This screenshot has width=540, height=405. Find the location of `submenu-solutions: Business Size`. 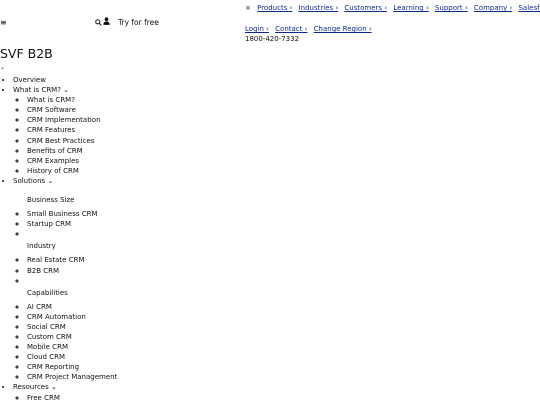

submenu-solutions: Business Size is located at coordinates (65, 201).